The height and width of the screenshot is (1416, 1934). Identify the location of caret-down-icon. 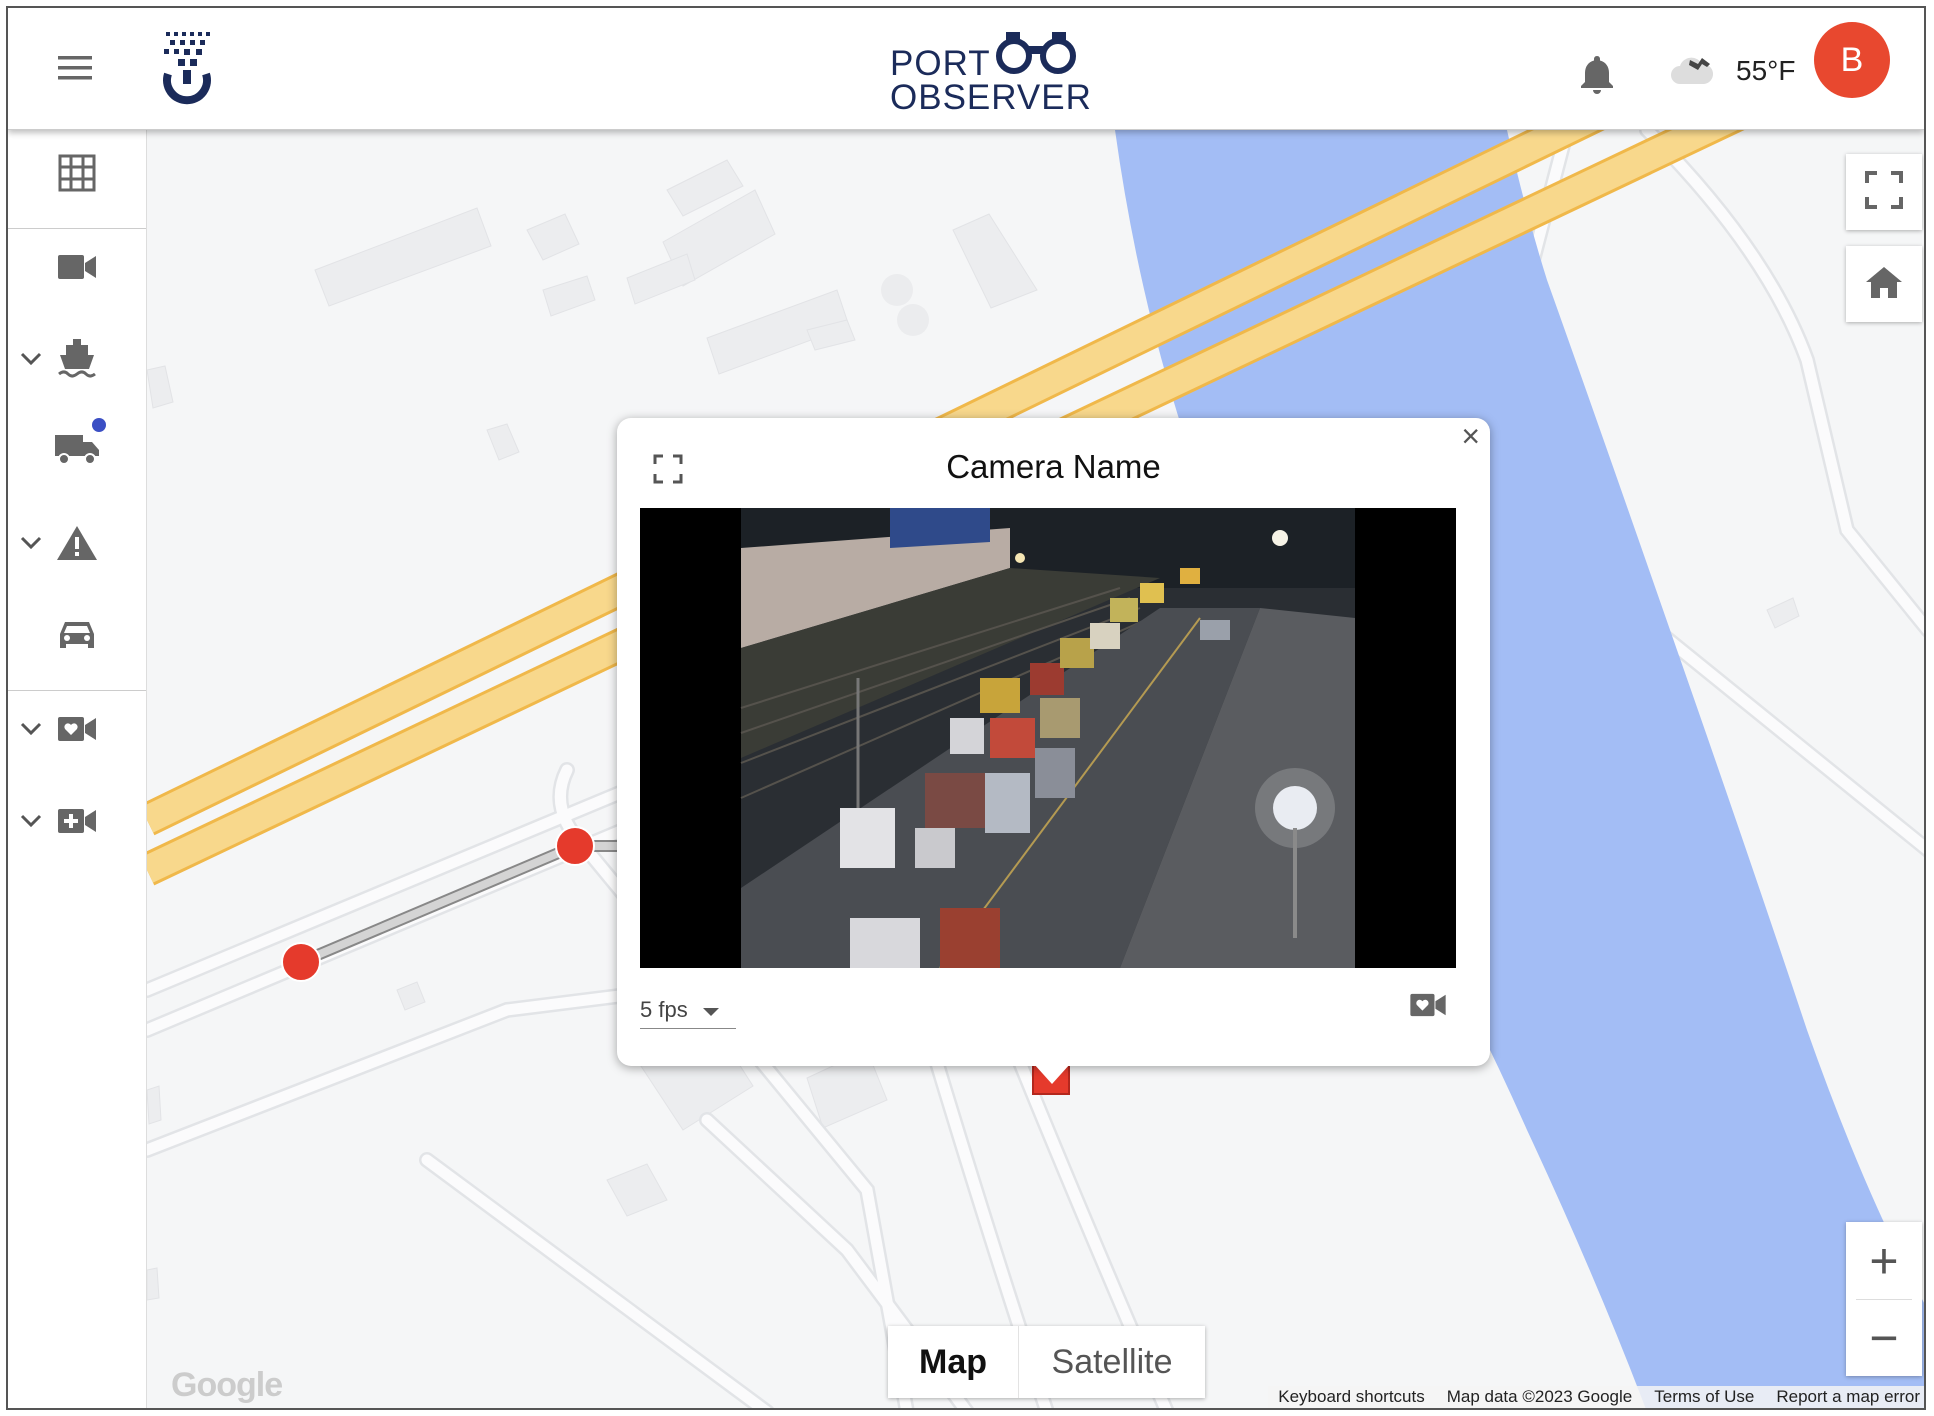
(711, 1010).